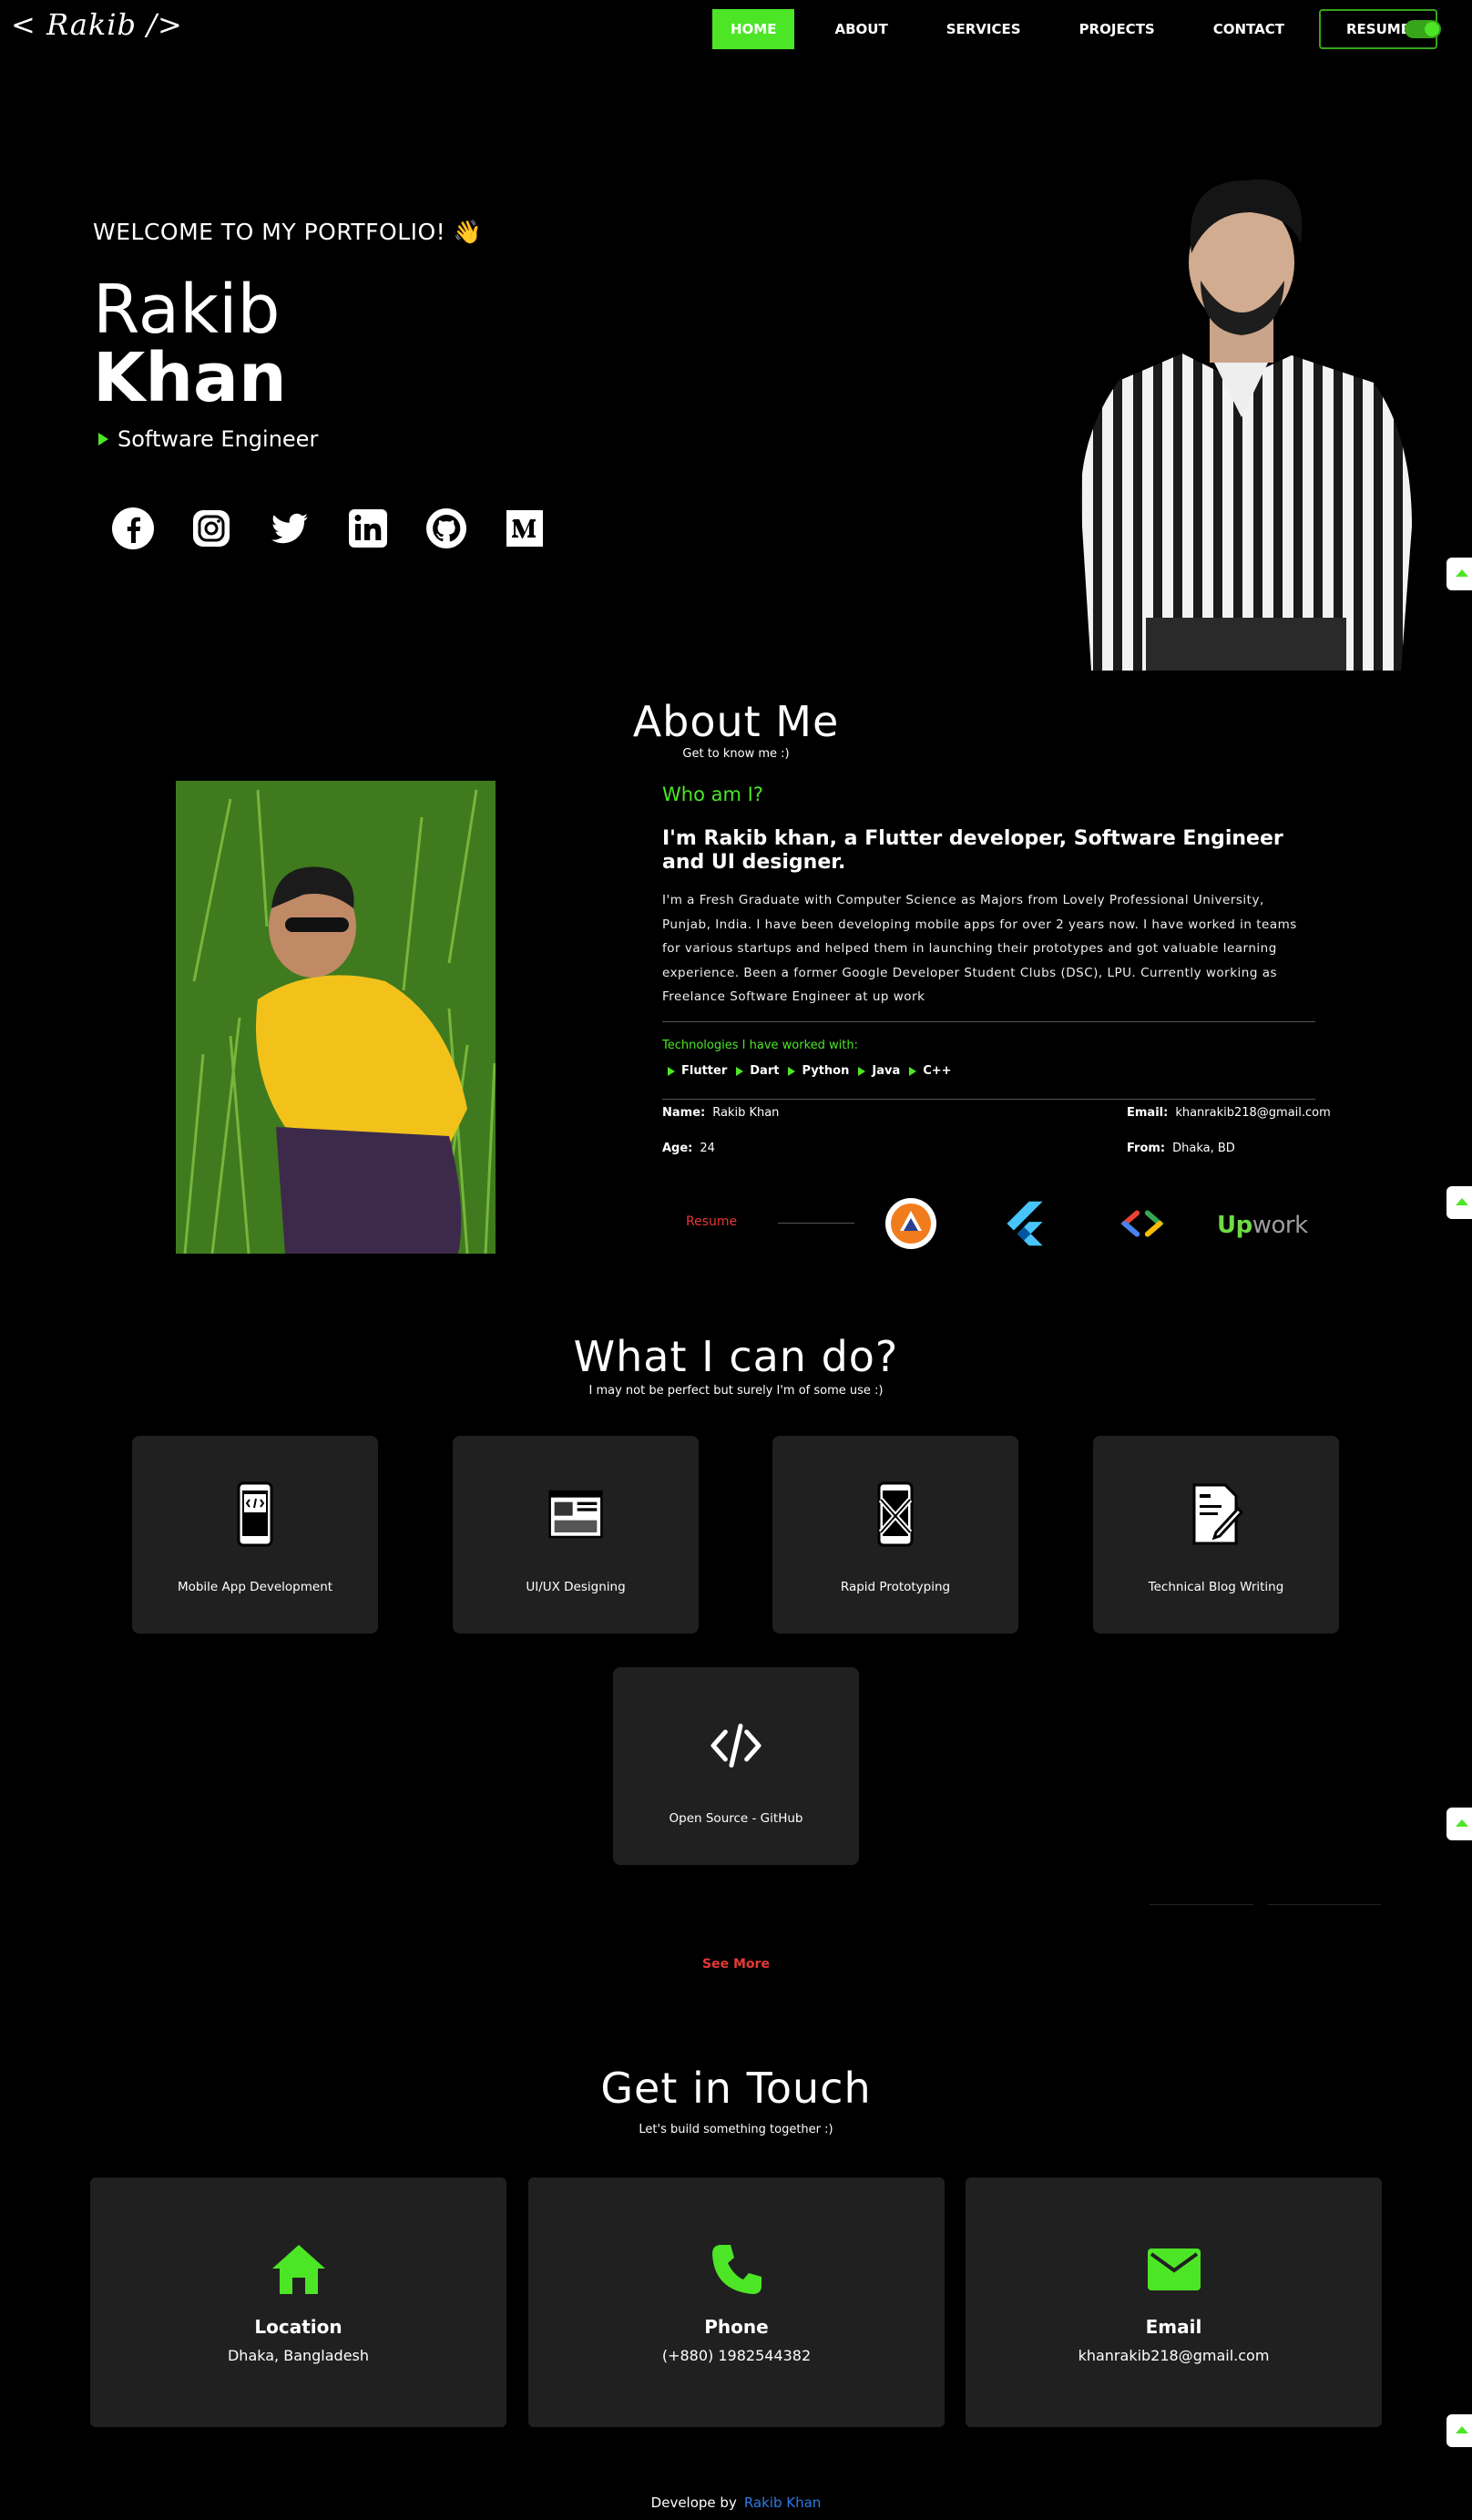 The width and height of the screenshot is (1472, 2520). I want to click on play-icon, so click(103, 440).